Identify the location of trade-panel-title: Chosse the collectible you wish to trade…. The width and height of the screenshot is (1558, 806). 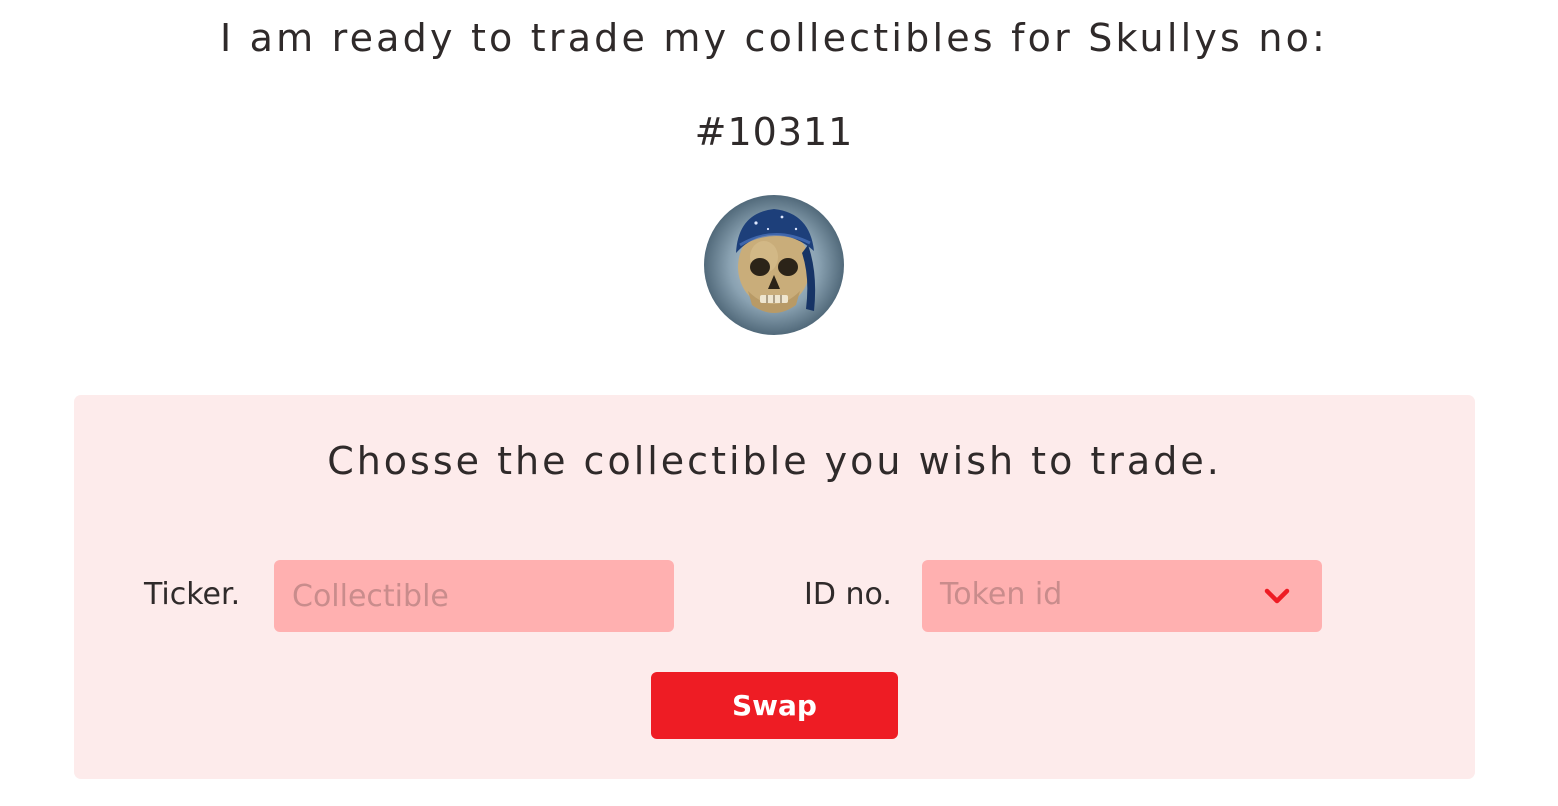
(774, 461).